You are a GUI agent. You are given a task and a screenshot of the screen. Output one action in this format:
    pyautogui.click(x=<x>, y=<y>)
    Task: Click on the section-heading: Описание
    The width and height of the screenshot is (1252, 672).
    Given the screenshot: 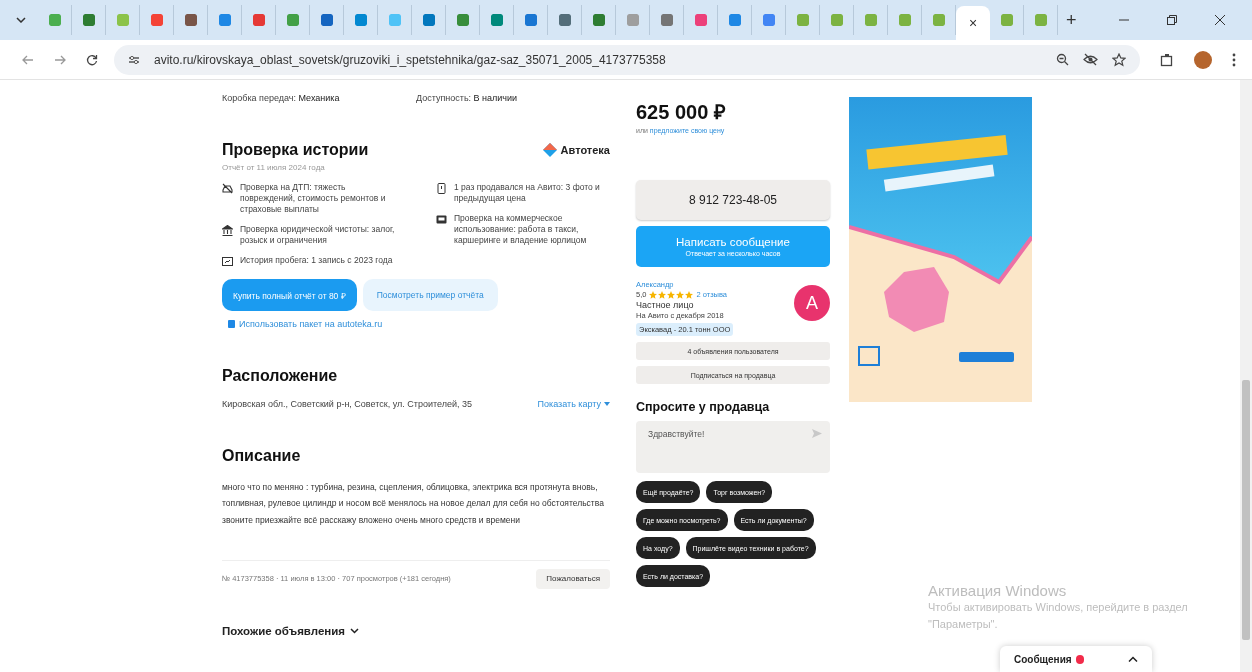 What is the action you would take?
    pyautogui.click(x=262, y=456)
    